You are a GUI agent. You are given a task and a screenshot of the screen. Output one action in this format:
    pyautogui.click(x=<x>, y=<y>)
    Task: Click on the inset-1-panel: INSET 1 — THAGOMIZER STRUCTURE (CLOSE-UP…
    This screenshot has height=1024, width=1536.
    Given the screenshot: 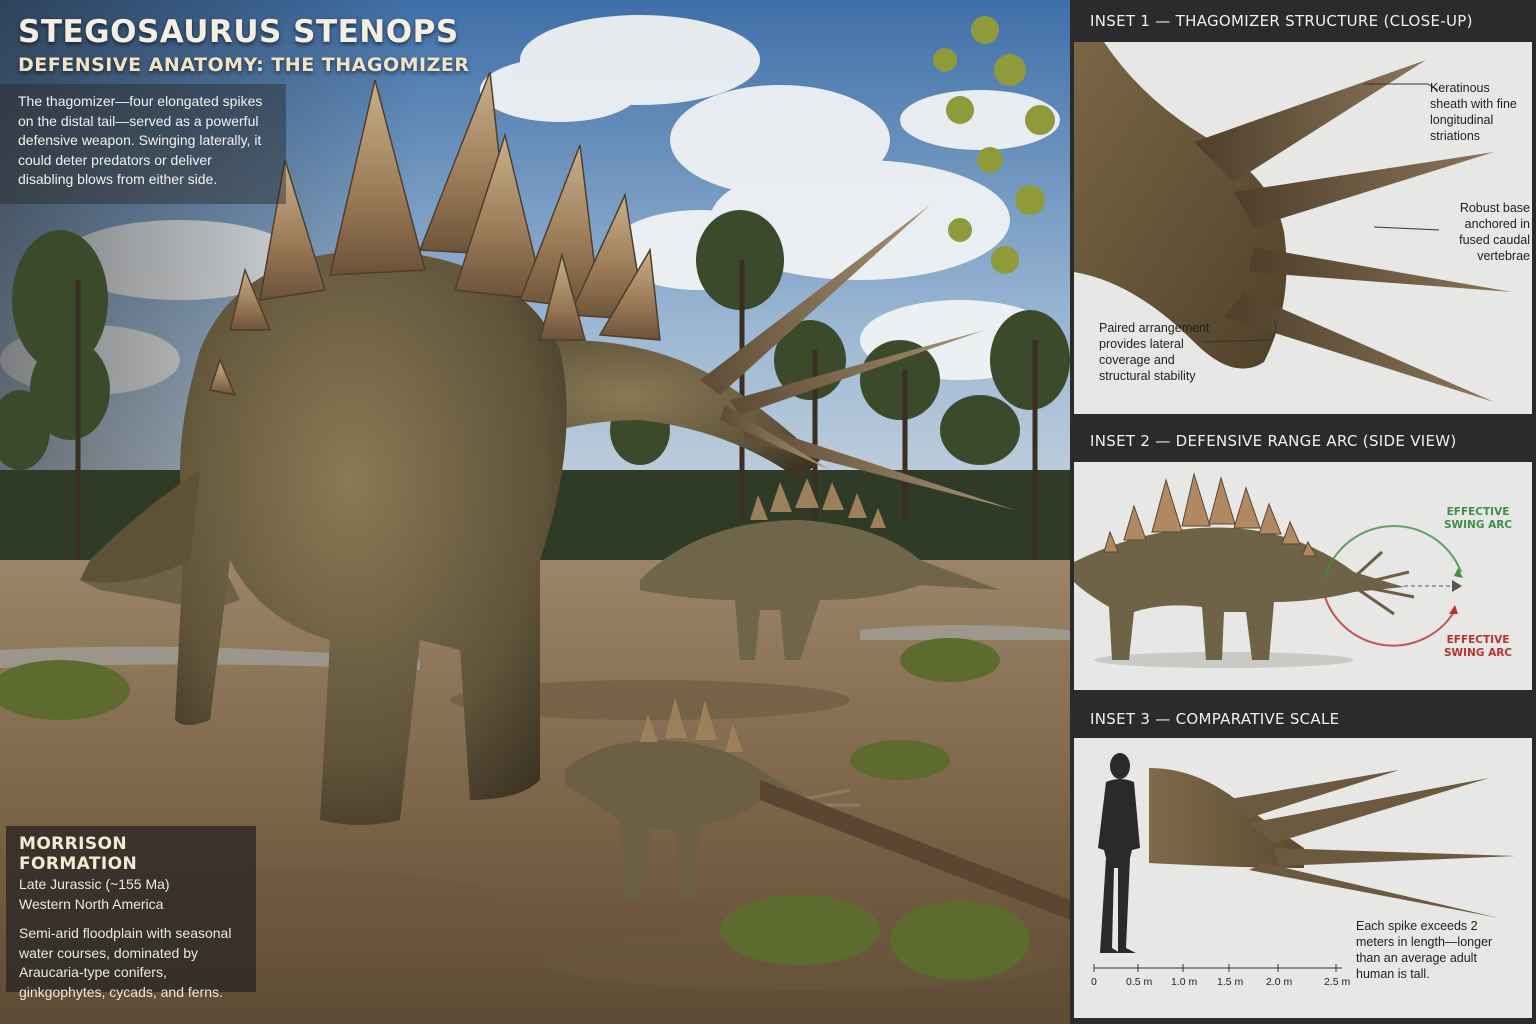 What is the action you would take?
    pyautogui.click(x=1303, y=210)
    